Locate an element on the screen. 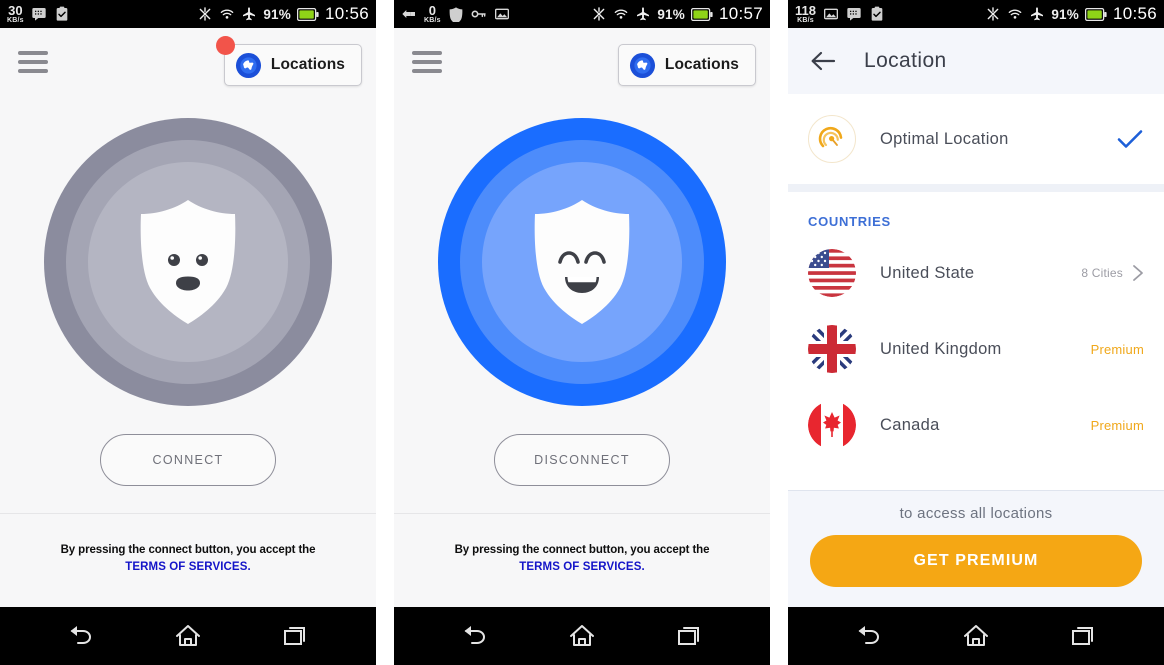 This screenshot has height=665, width=1164. key-icon is located at coordinates (478, 14).